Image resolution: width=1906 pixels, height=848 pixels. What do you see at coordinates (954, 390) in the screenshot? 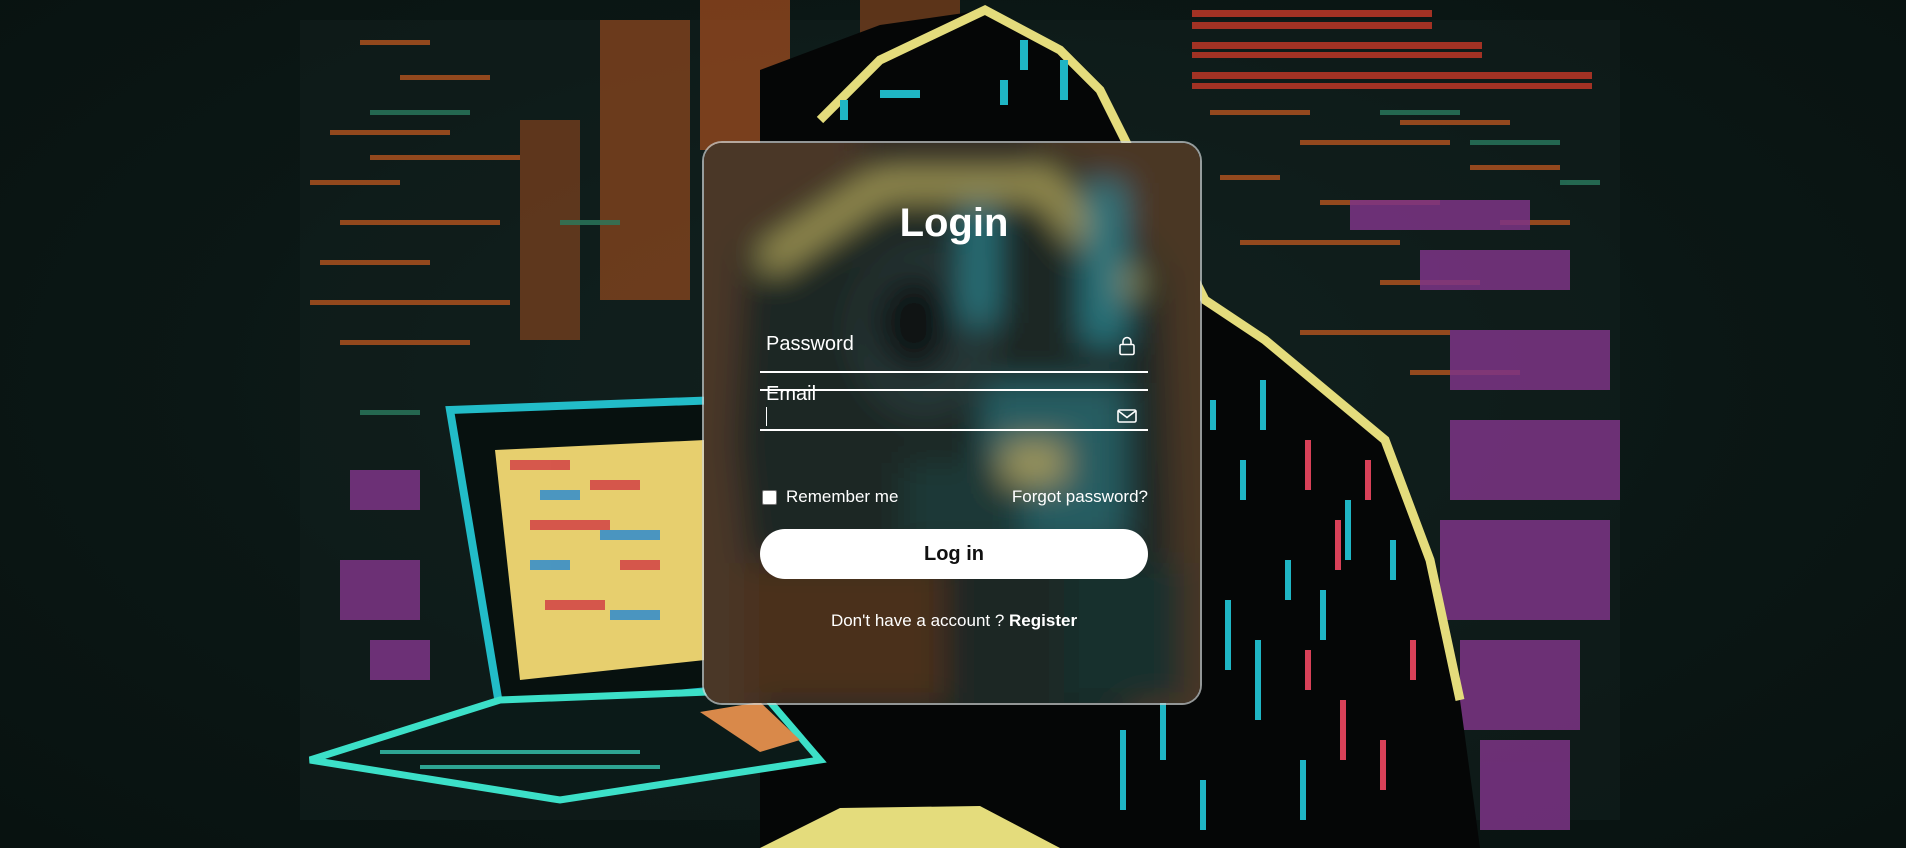
I see `password-input` at bounding box center [954, 390].